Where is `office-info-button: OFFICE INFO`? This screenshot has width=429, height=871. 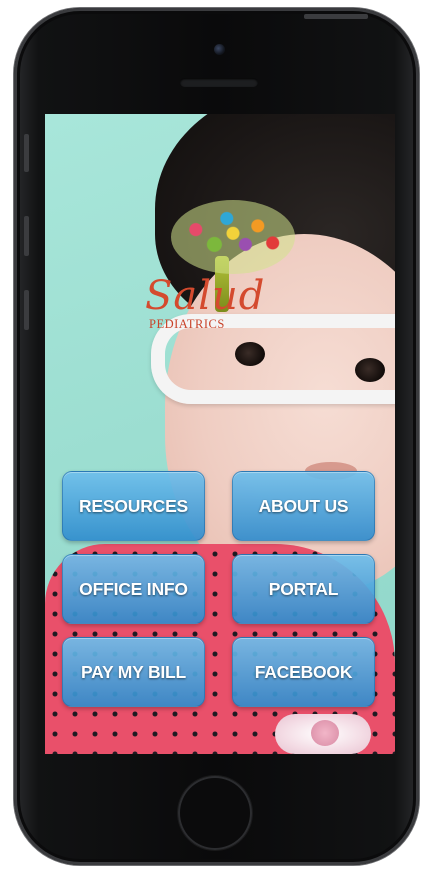 office-info-button: OFFICE INFO is located at coordinates (133, 589).